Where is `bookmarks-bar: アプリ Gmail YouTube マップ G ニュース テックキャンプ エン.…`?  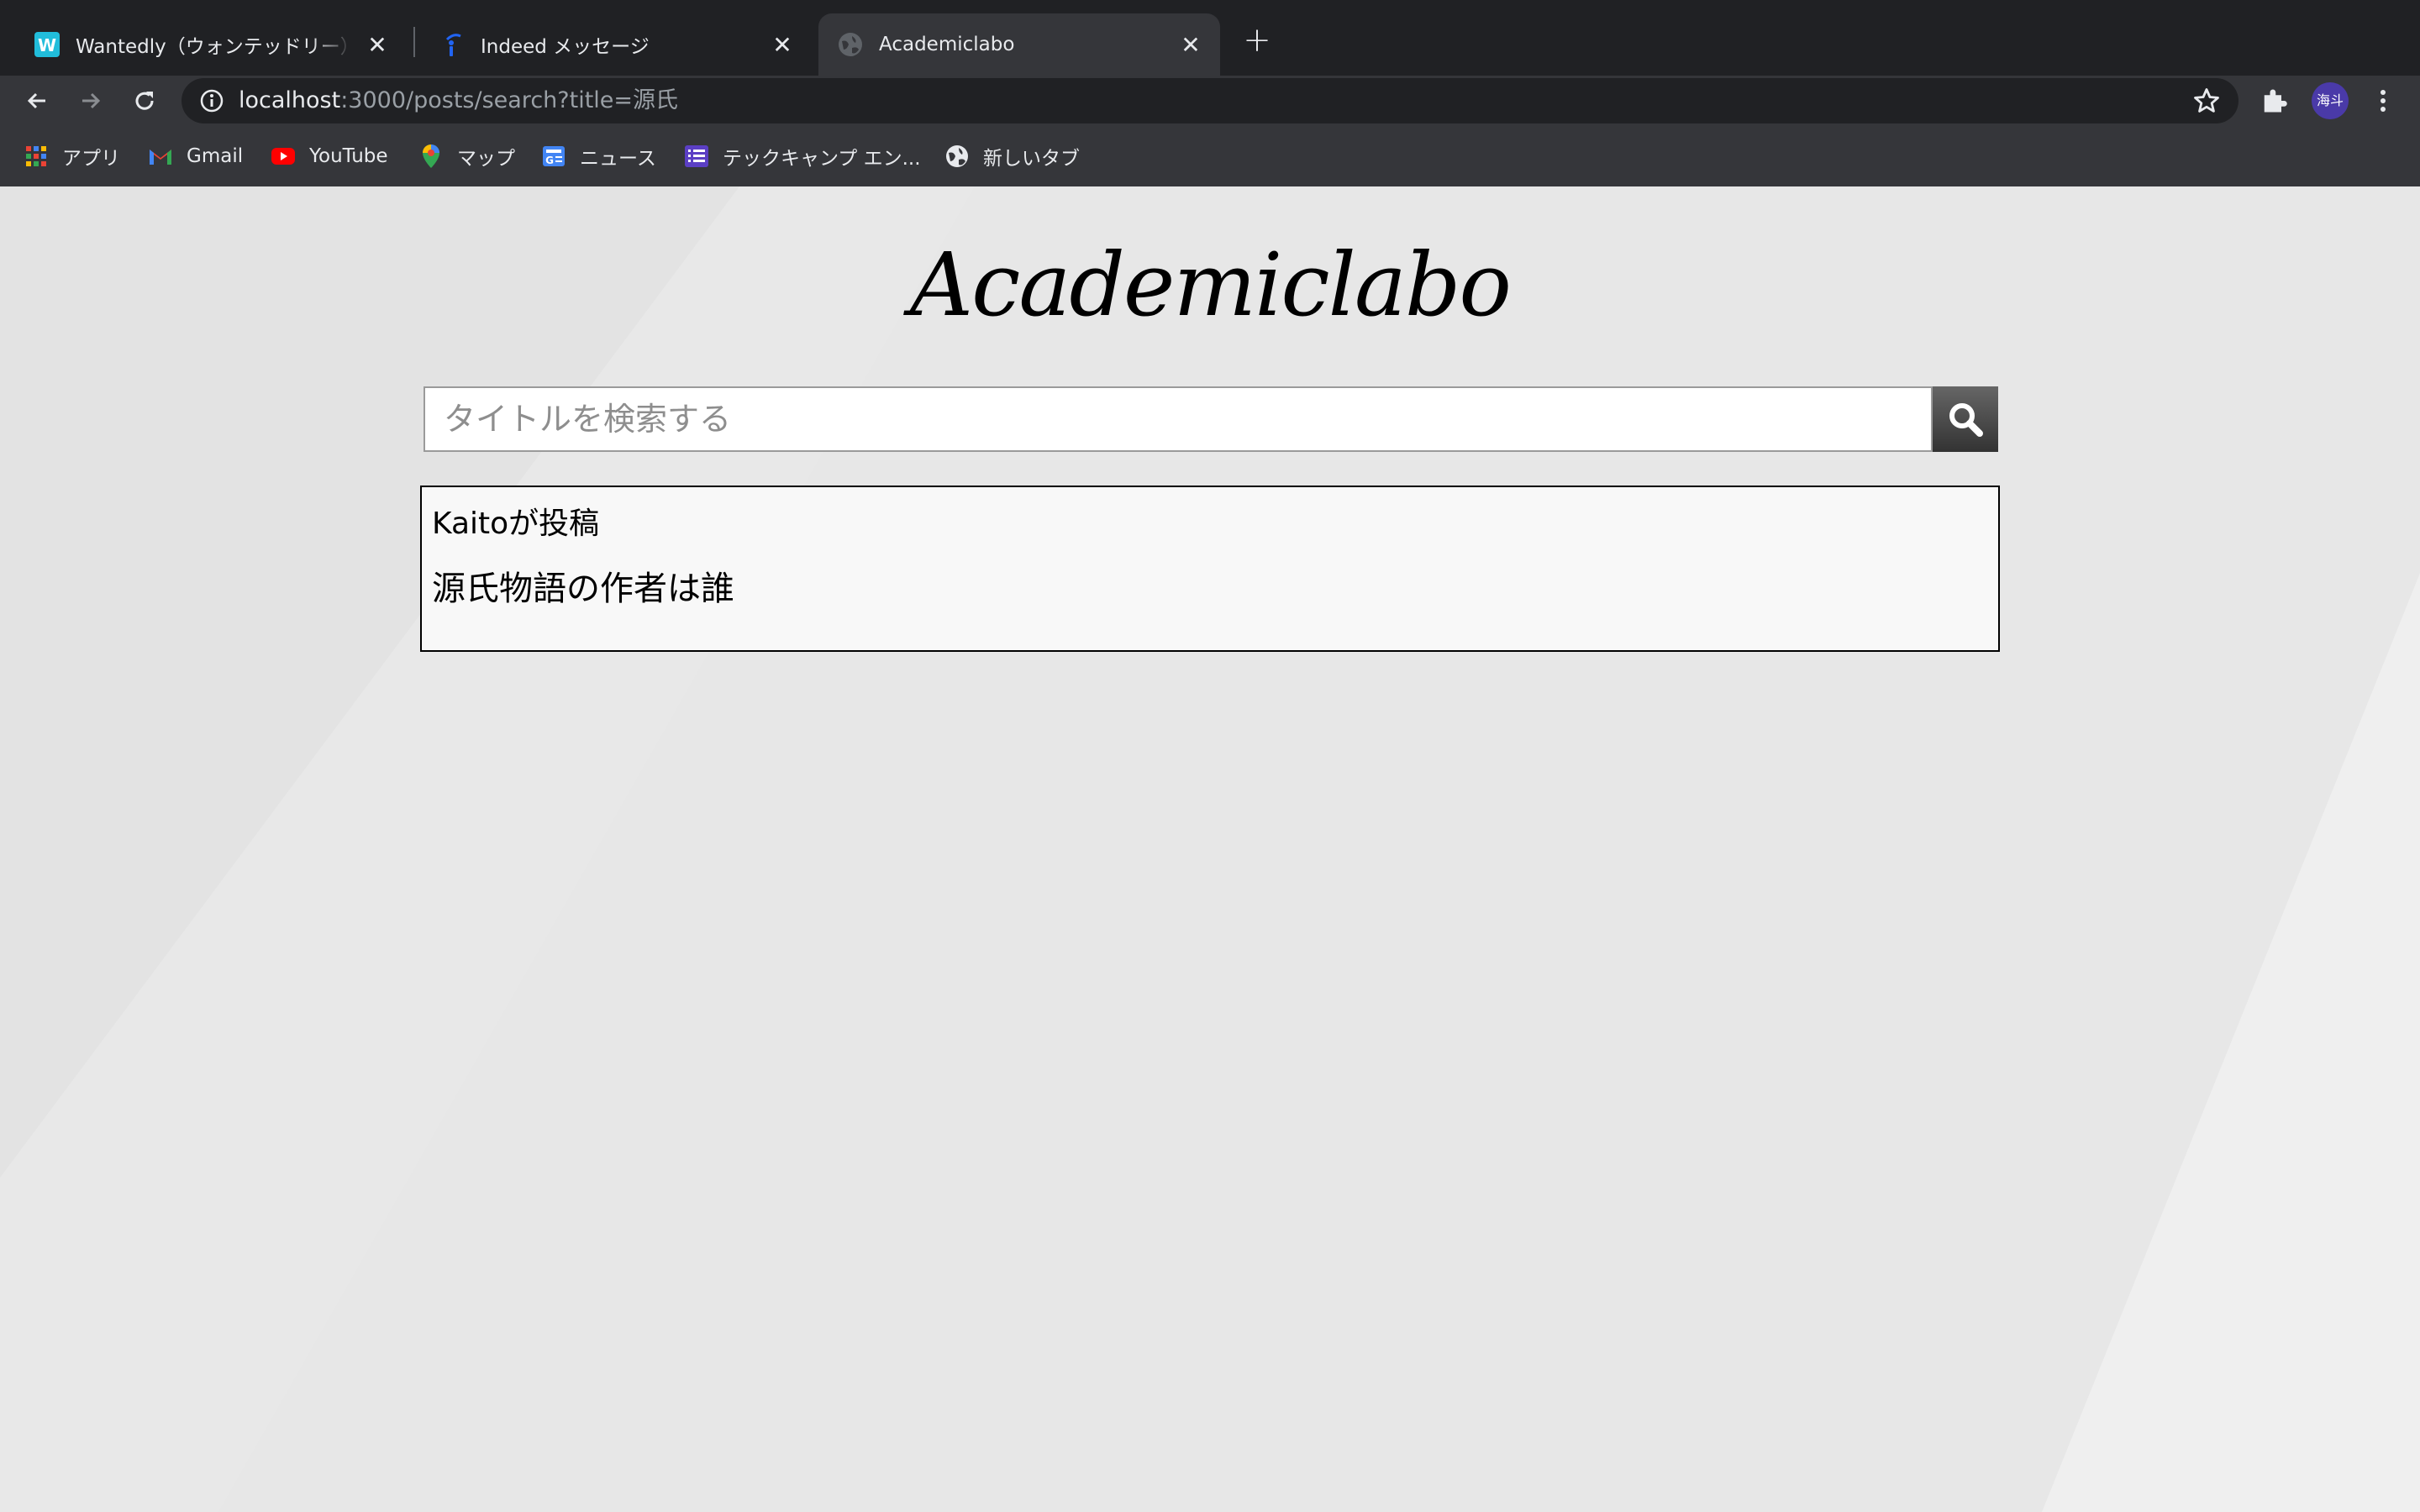
bookmarks-bar: アプリ Gmail YouTube マップ G ニュース テックキャンプ エン.… is located at coordinates (1210, 156).